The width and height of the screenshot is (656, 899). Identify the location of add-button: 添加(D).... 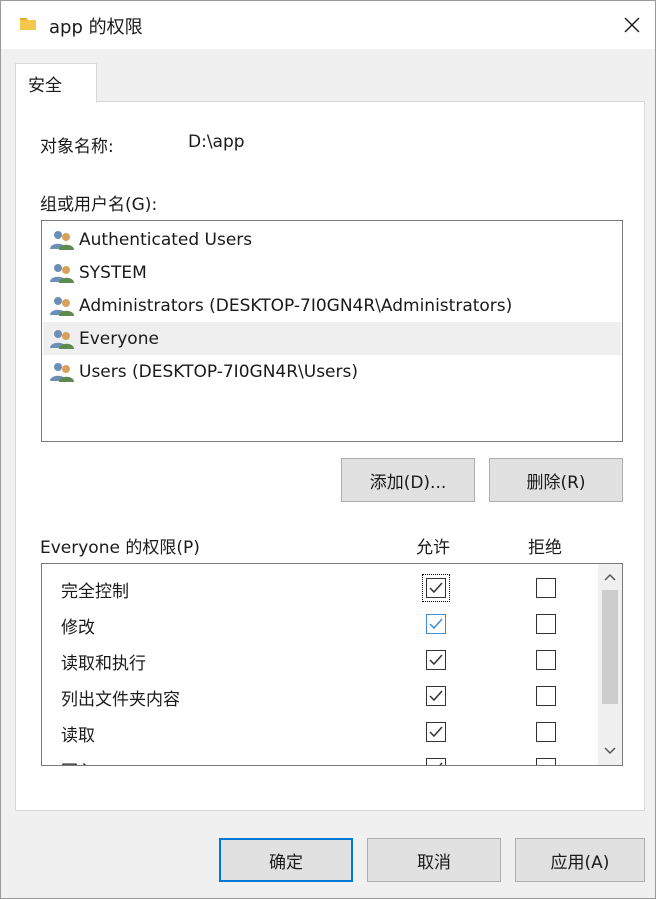
(408, 480).